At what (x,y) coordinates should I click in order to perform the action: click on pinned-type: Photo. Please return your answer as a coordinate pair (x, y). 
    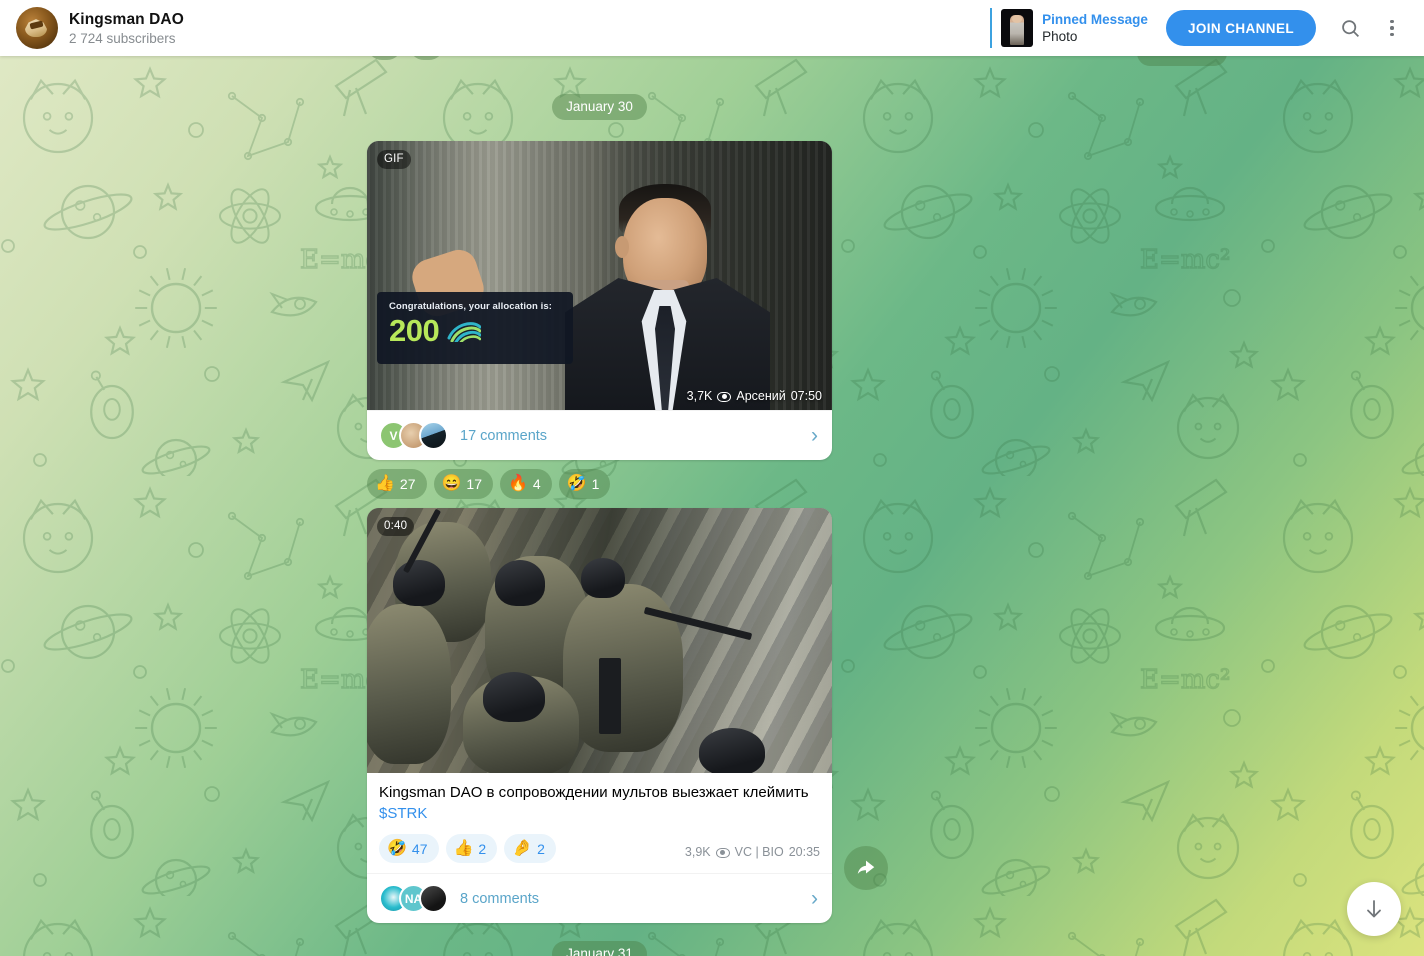
    Looking at the image, I should click on (1060, 36).